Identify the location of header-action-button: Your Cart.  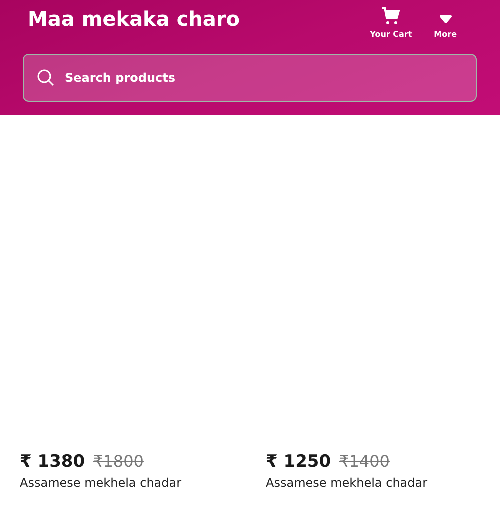
(391, 21).